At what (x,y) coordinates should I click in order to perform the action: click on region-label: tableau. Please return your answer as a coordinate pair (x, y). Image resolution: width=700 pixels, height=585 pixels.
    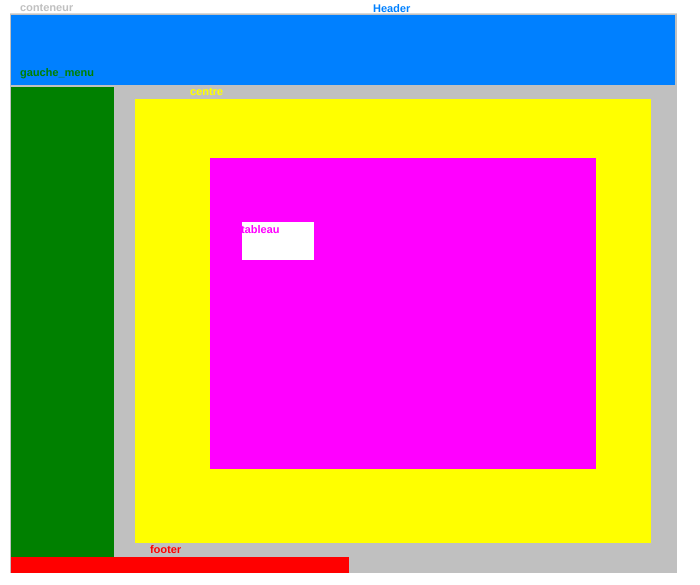
    Looking at the image, I should click on (261, 229).